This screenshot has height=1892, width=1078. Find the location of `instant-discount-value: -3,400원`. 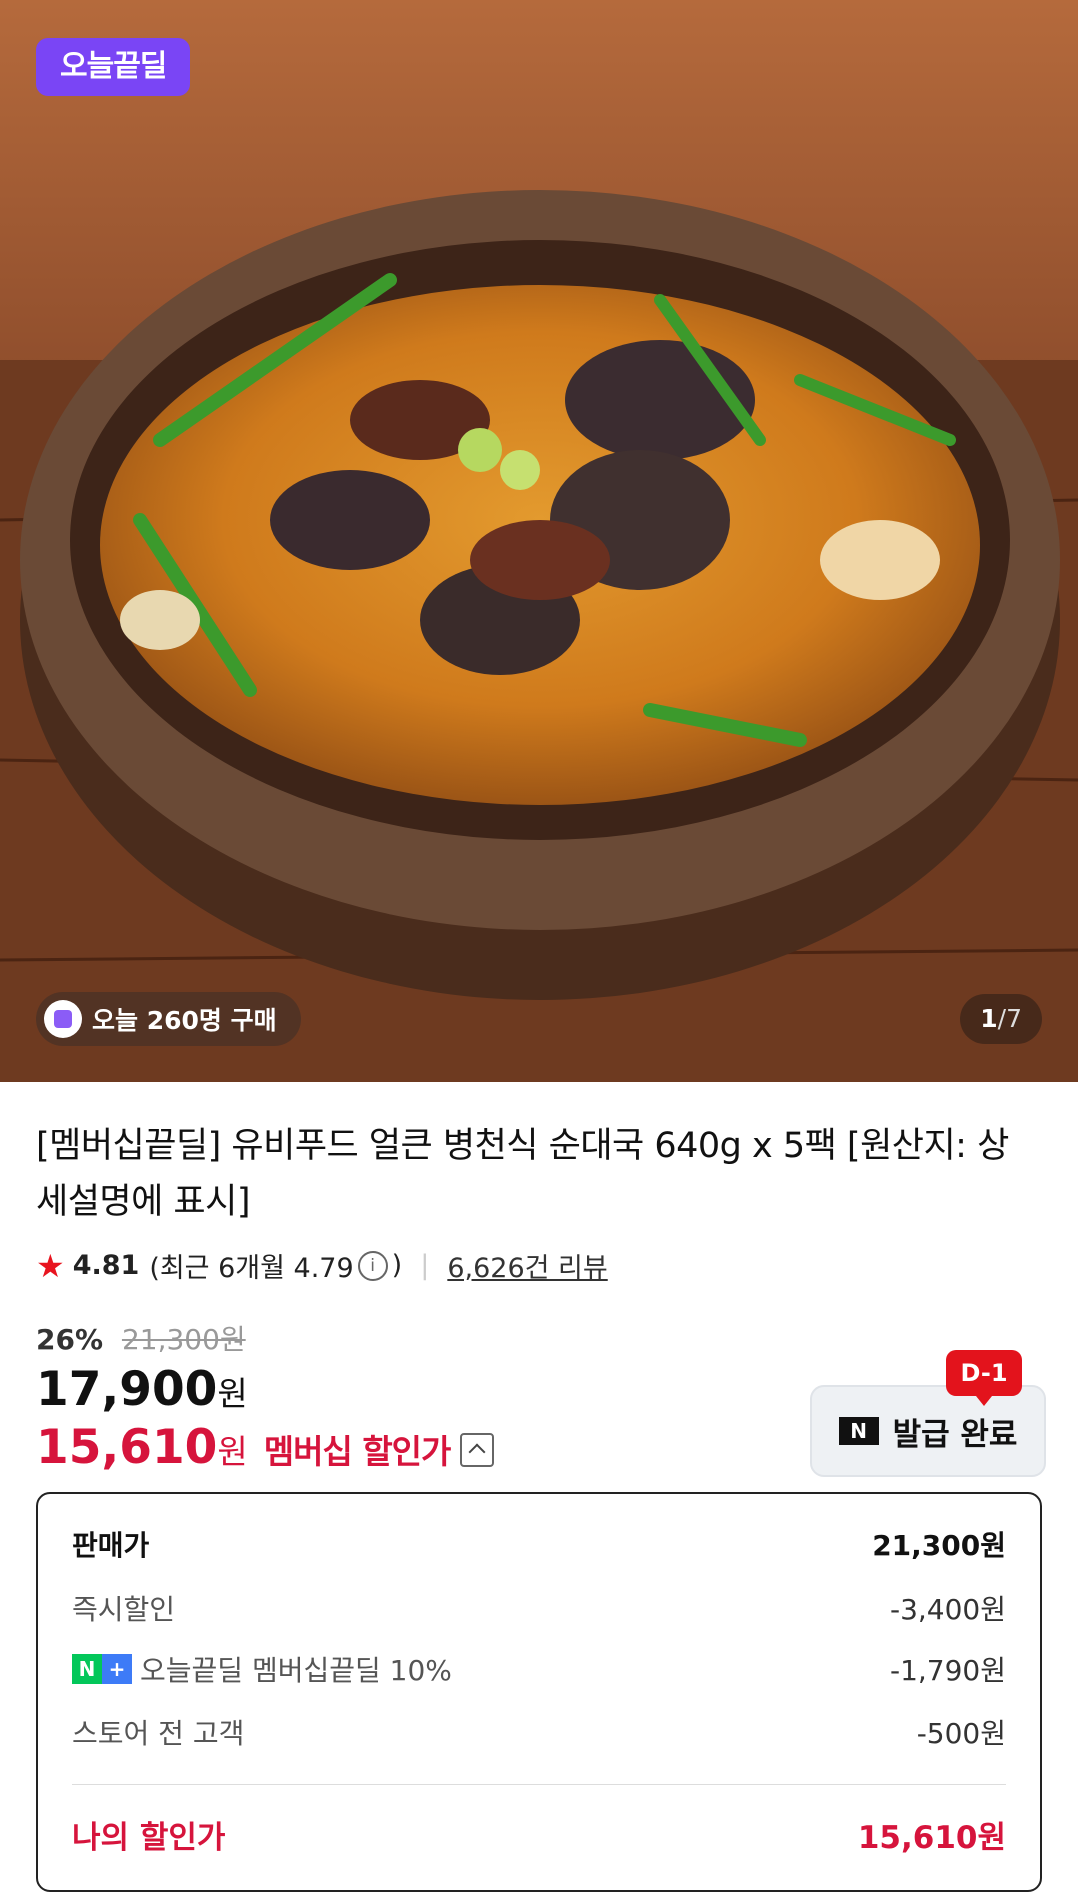

instant-discount-value: -3,400원 is located at coordinates (947, 1609).